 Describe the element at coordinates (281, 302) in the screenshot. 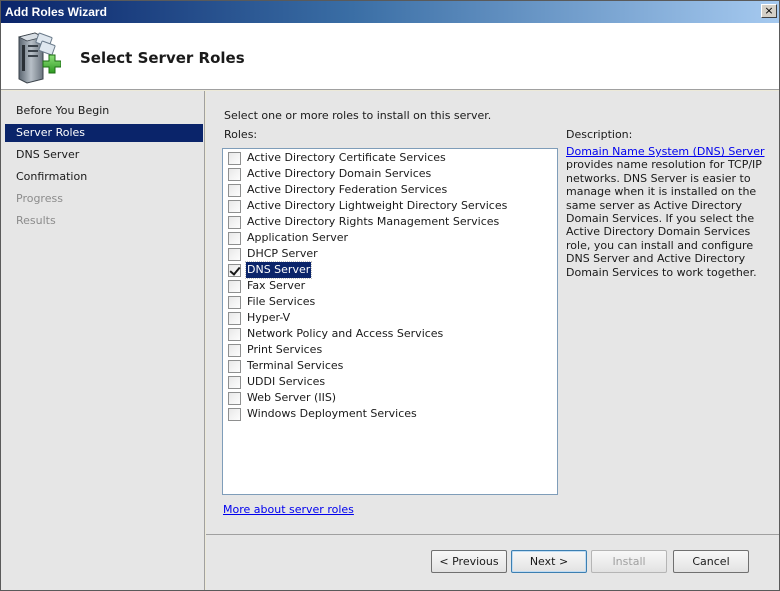

I see `role-label: File Services` at that location.